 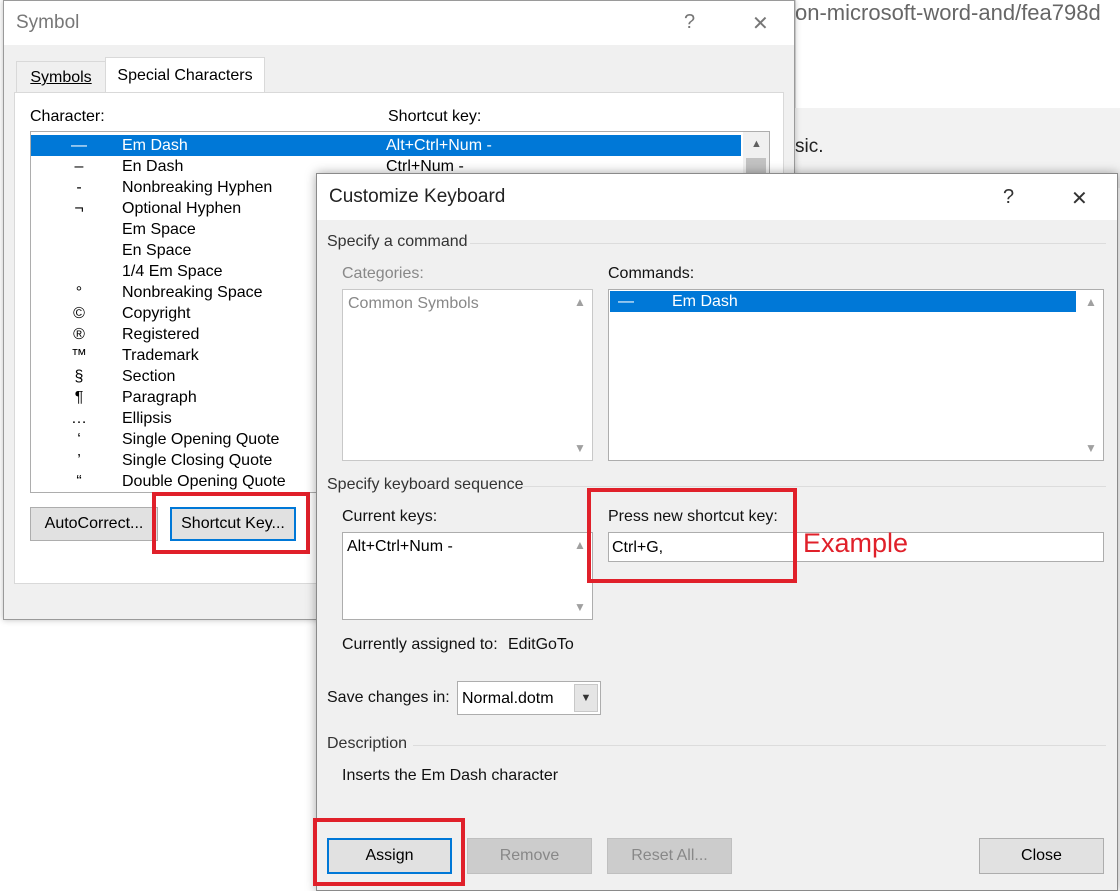 What do you see at coordinates (79, 481) in the screenshot?
I see `character-symbol: “` at bounding box center [79, 481].